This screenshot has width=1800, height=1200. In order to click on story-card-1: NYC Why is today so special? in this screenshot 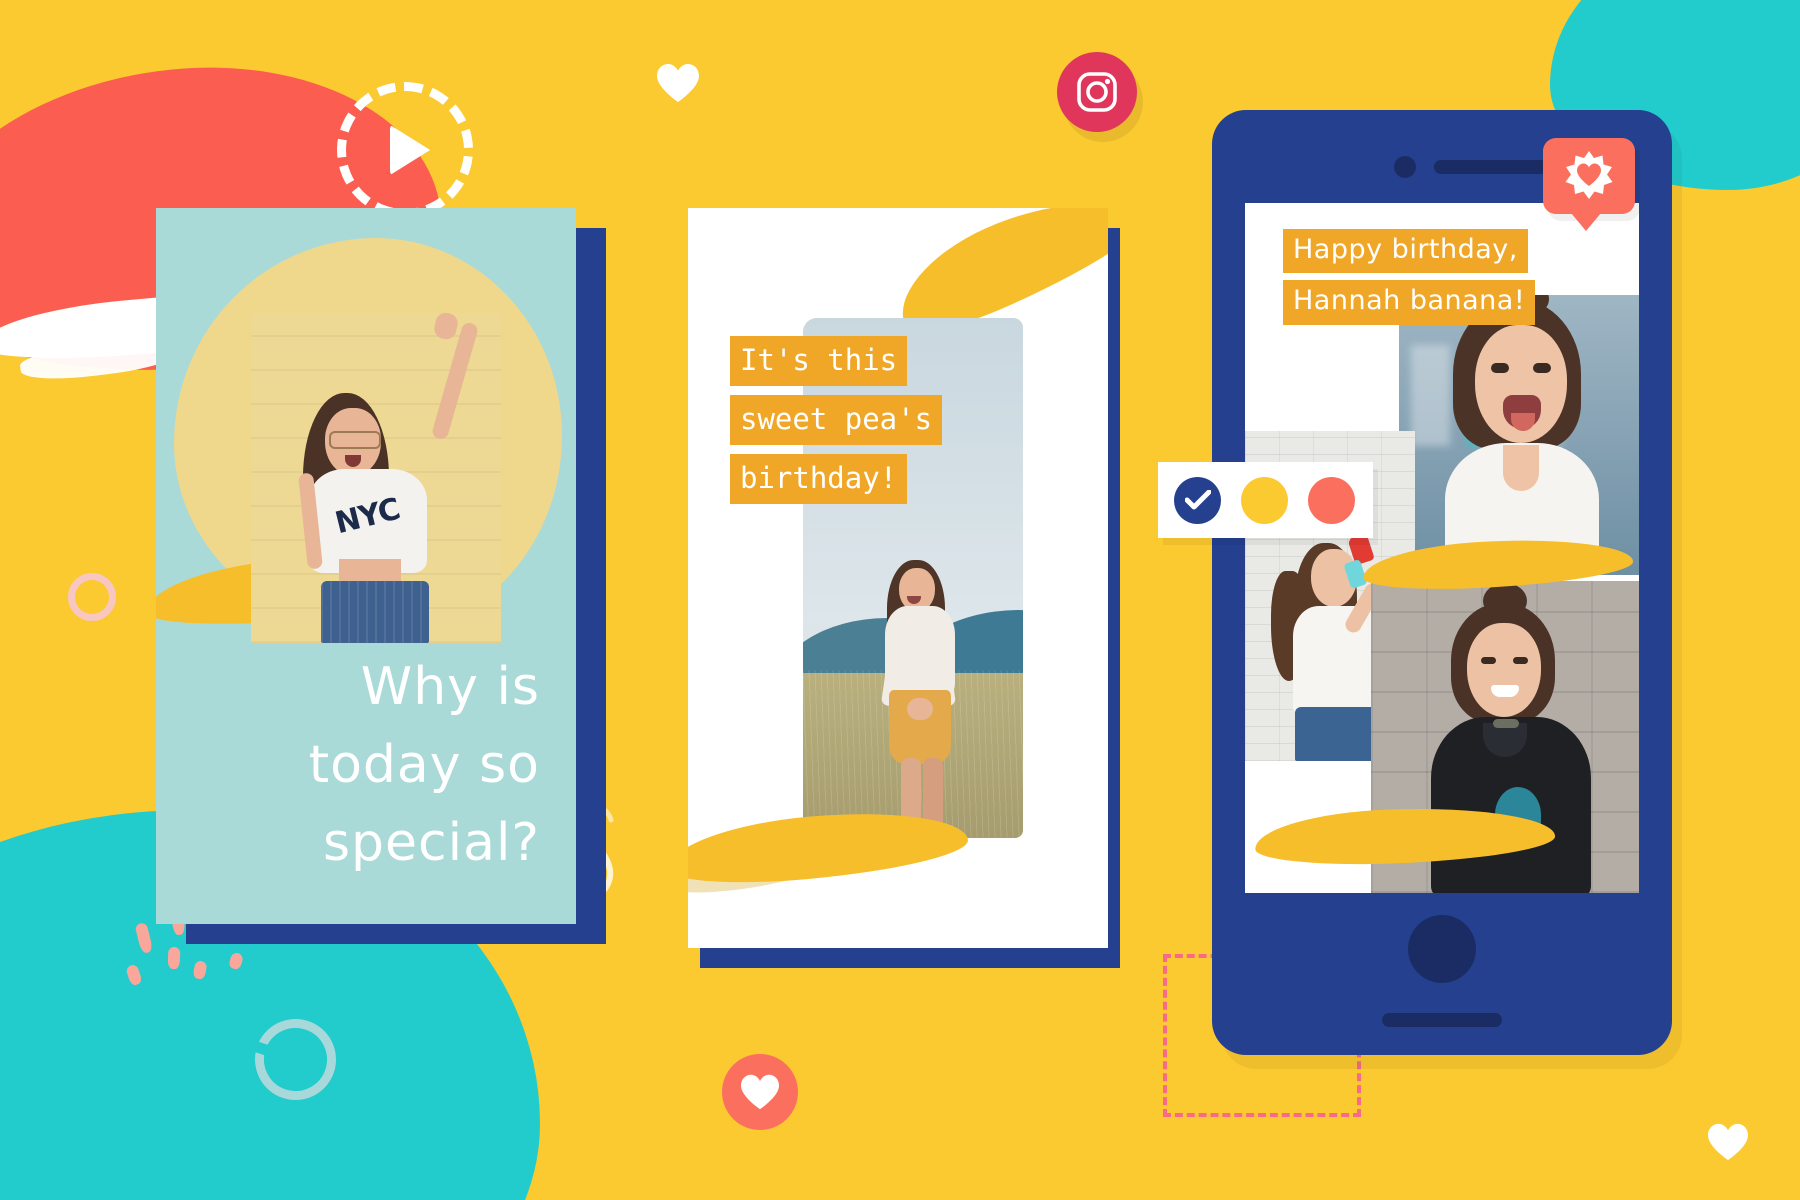, I will do `click(366, 566)`.